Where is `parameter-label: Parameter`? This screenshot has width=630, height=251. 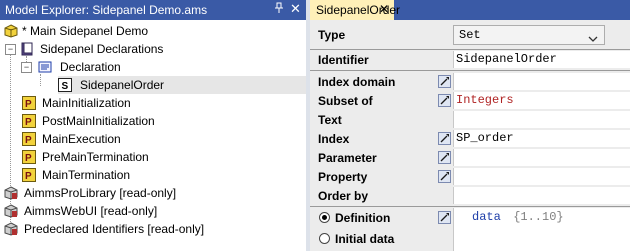 parameter-label: Parameter is located at coordinates (347, 158).